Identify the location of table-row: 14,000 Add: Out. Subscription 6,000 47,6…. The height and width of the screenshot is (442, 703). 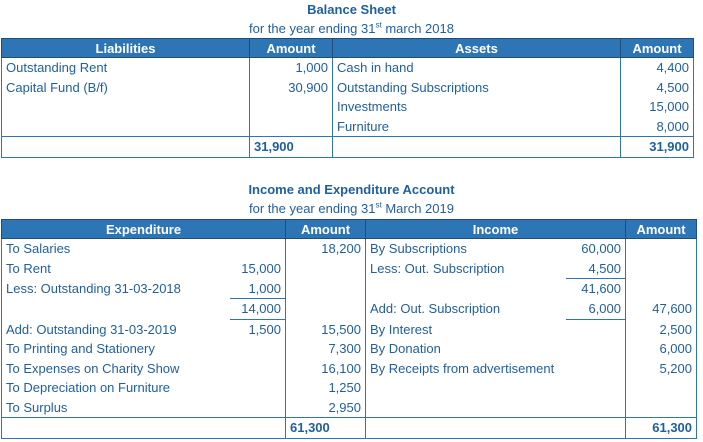
(349, 309).